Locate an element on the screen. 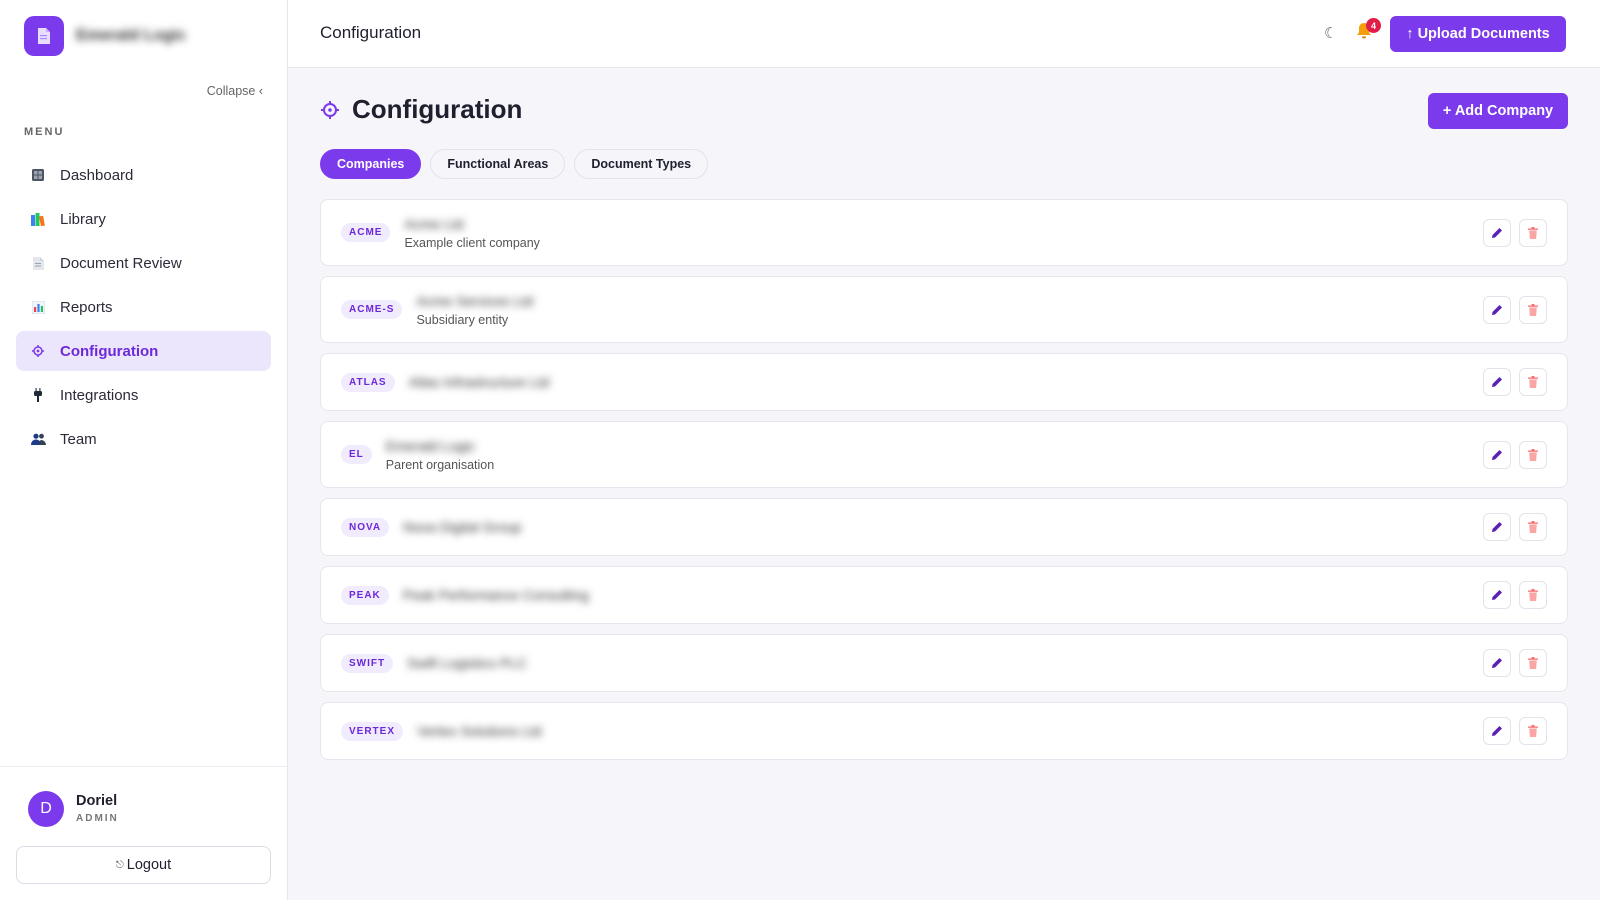 The height and width of the screenshot is (900, 1600). menu-section-title: MENU is located at coordinates (44, 132).